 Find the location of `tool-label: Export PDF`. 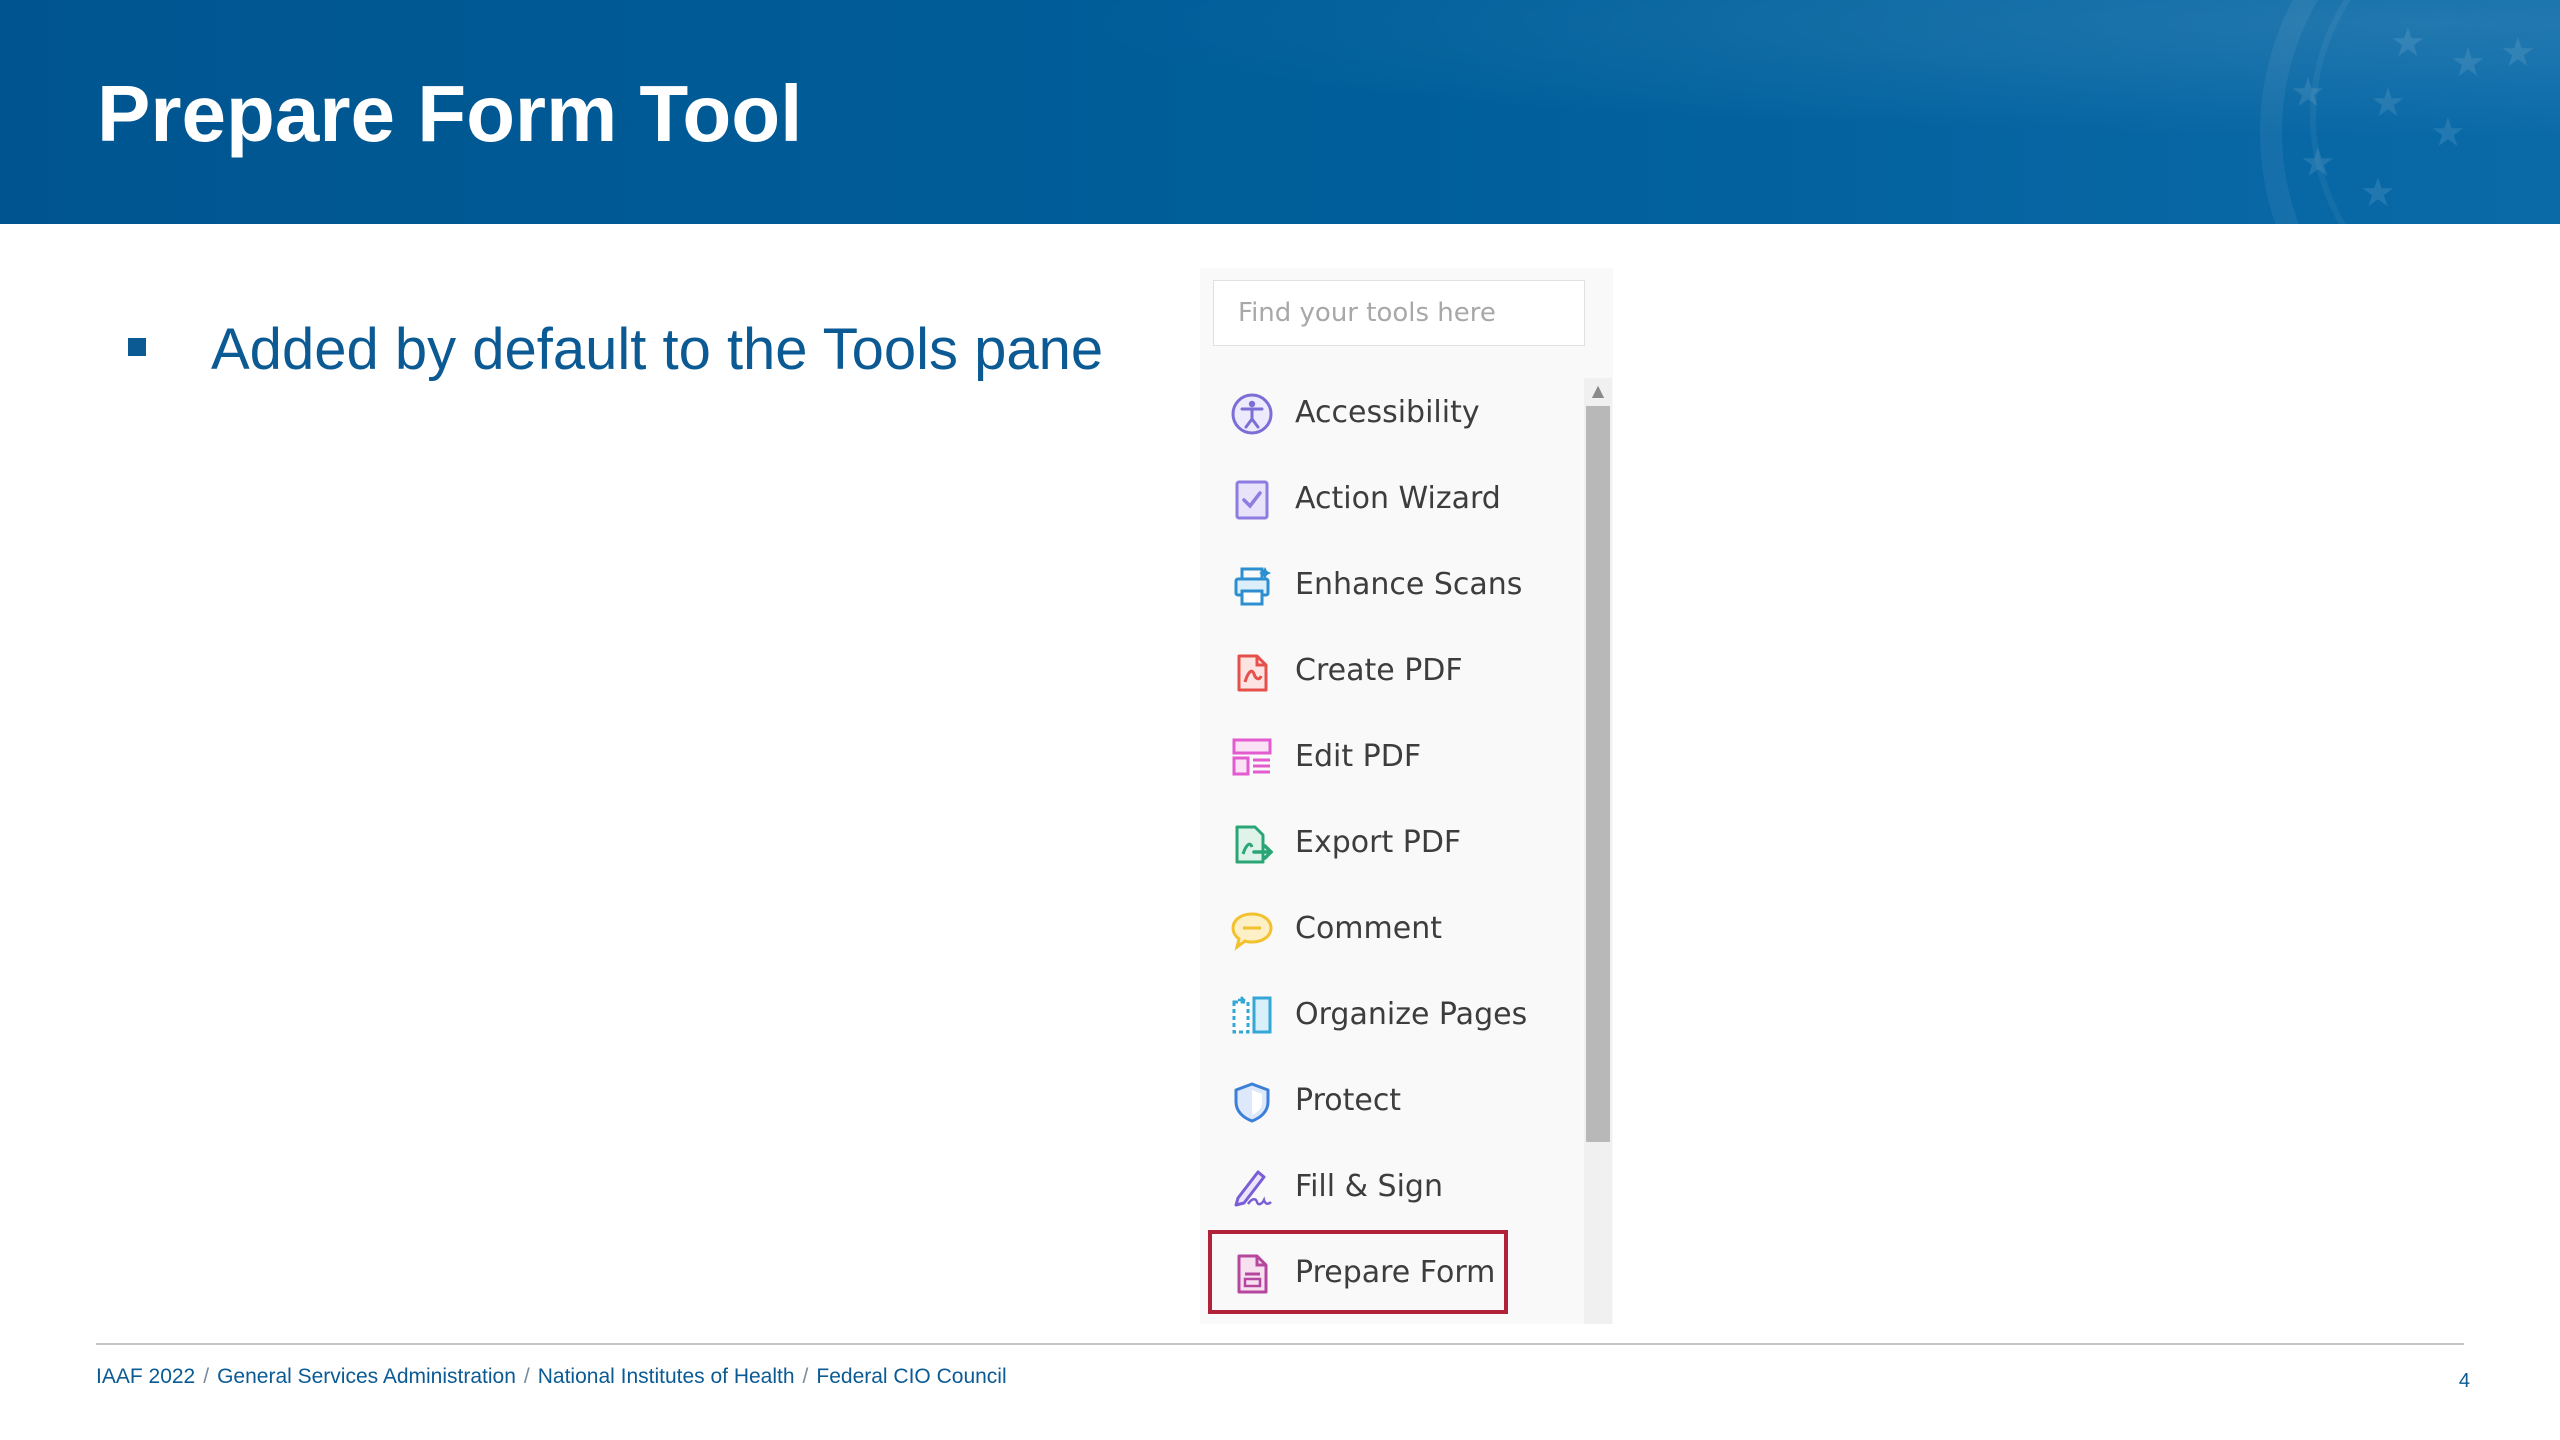

tool-label: Export PDF is located at coordinates (1378, 842).